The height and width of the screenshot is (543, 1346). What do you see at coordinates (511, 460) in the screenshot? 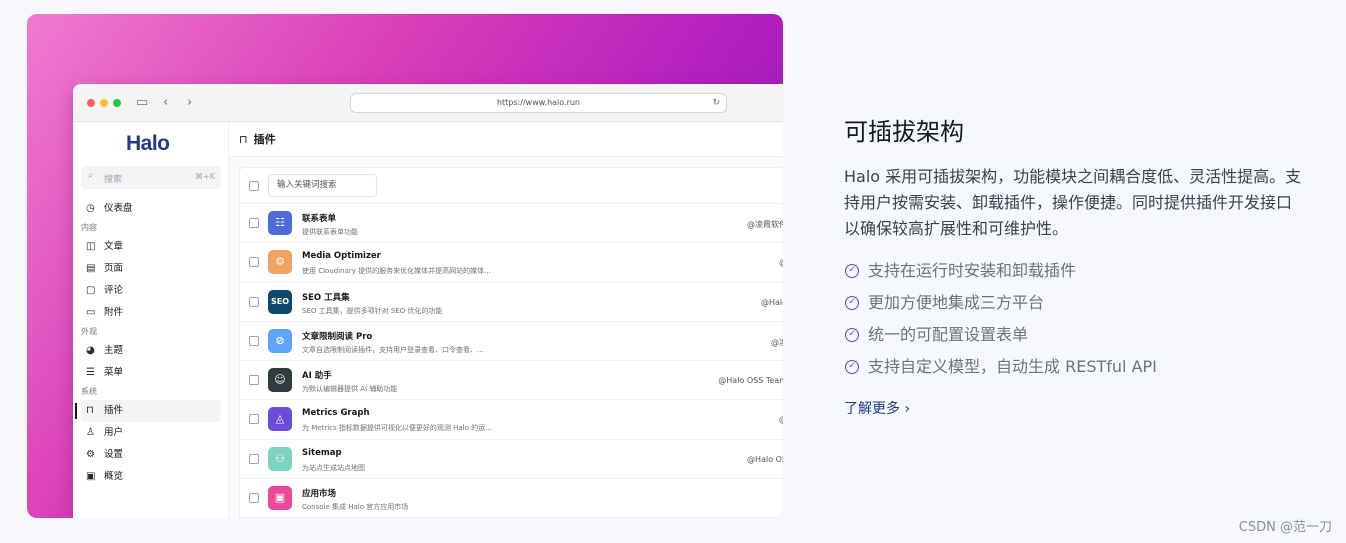
I see `plugin-row: ⚇ Sitemap 为站点生成站点地图 @Halo OS` at bounding box center [511, 460].